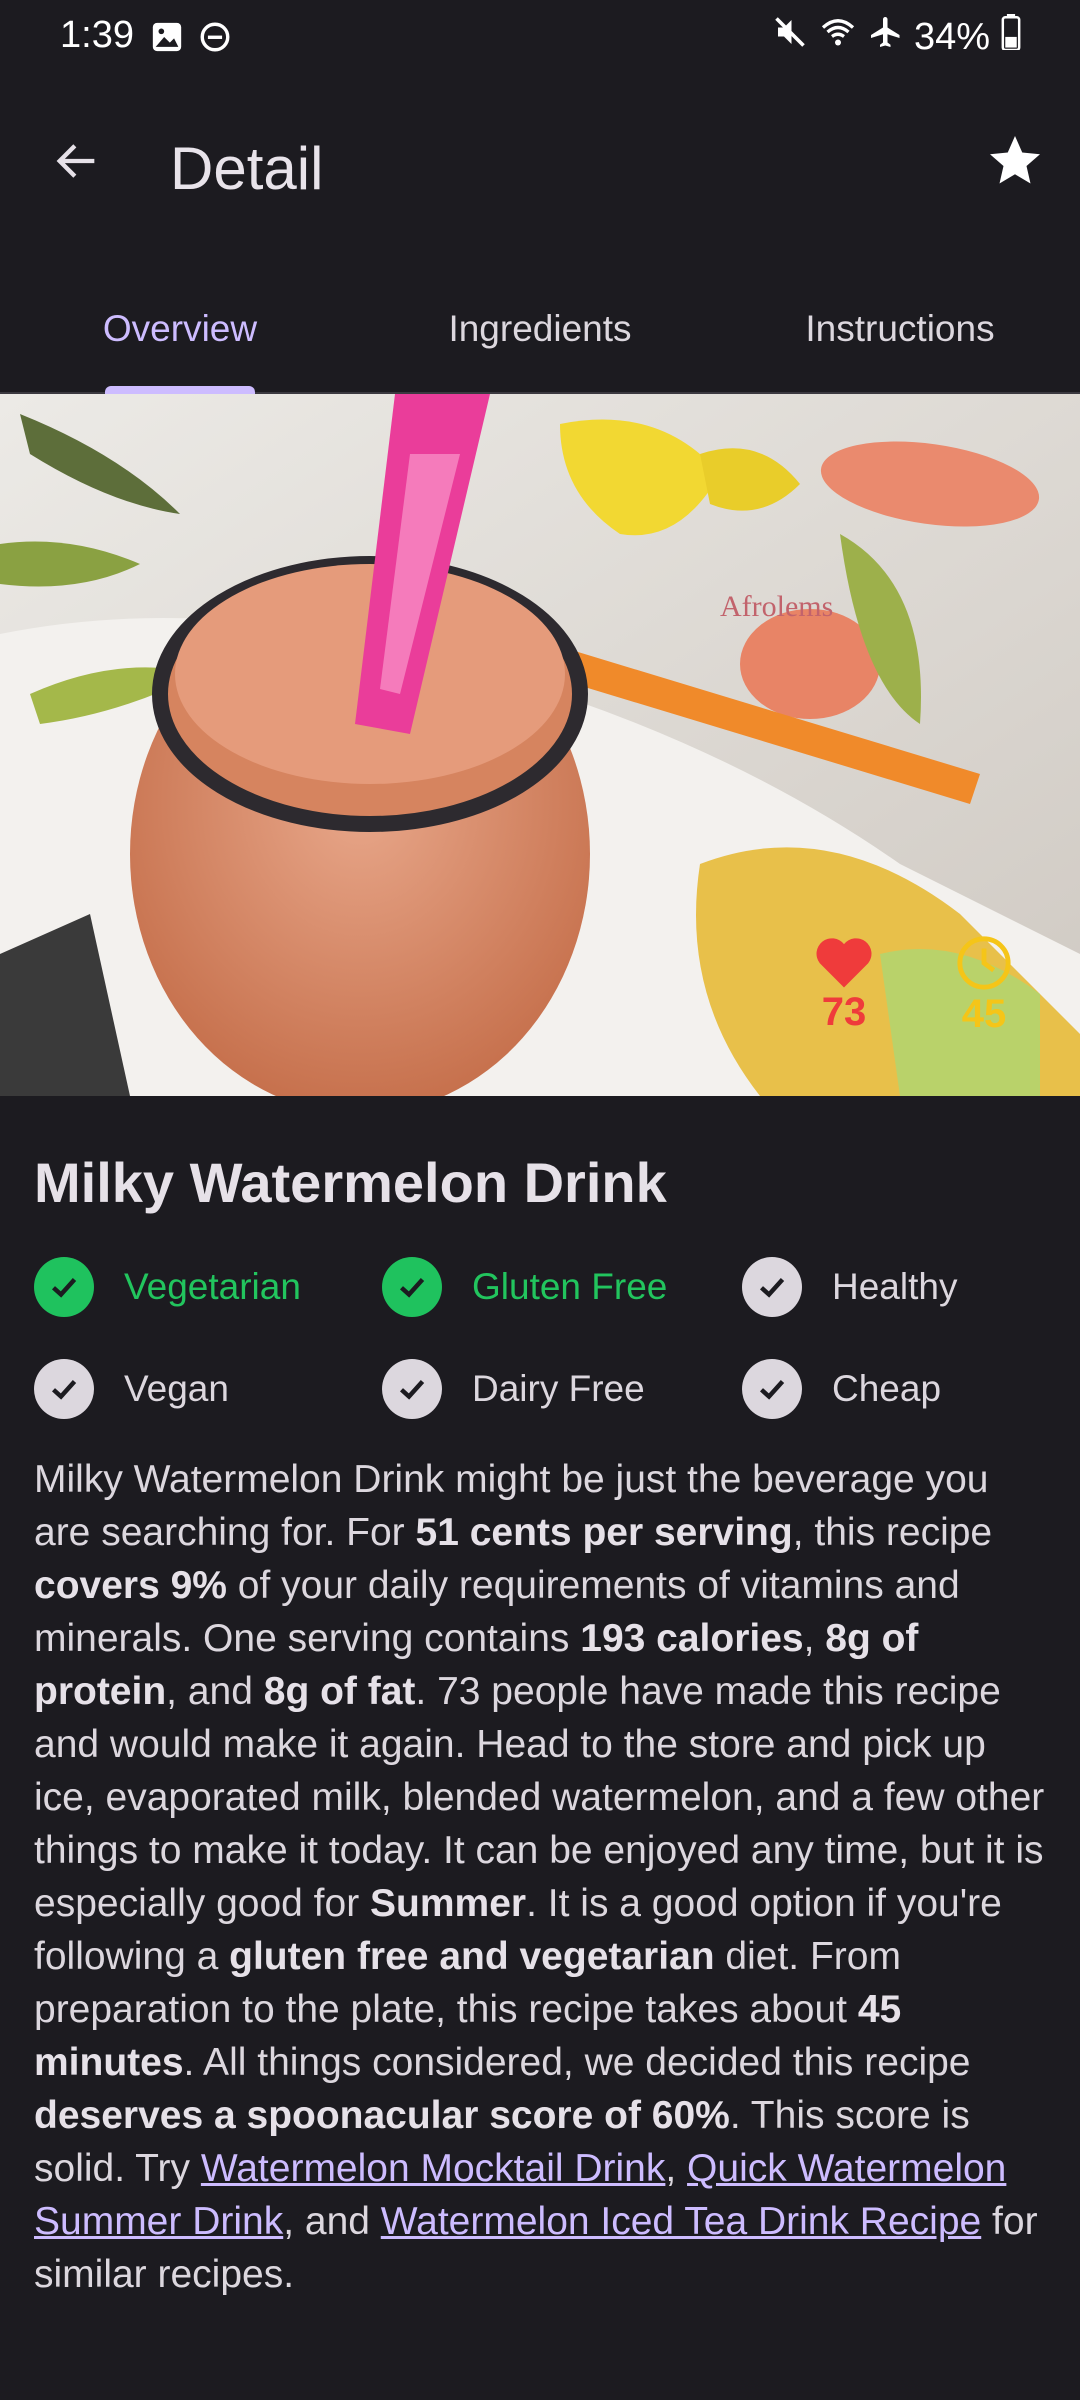 The width and height of the screenshot is (1080, 2400). I want to click on tag-dairy-free: Dairy Free, so click(562, 1389).